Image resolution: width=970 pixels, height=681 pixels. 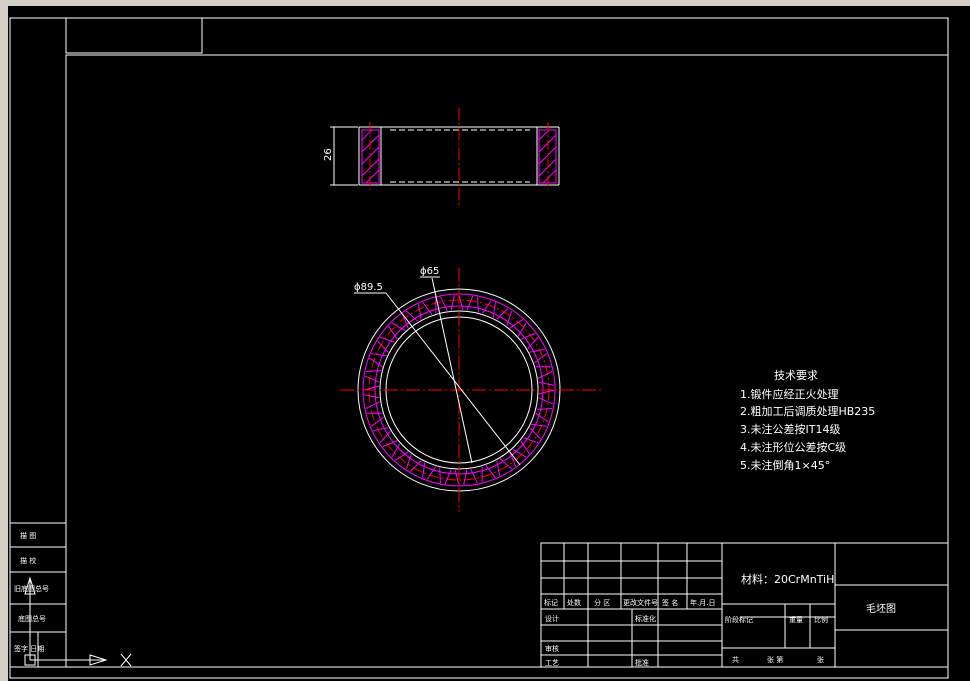 I want to click on sheets-label: 张 第, so click(x=775, y=659).